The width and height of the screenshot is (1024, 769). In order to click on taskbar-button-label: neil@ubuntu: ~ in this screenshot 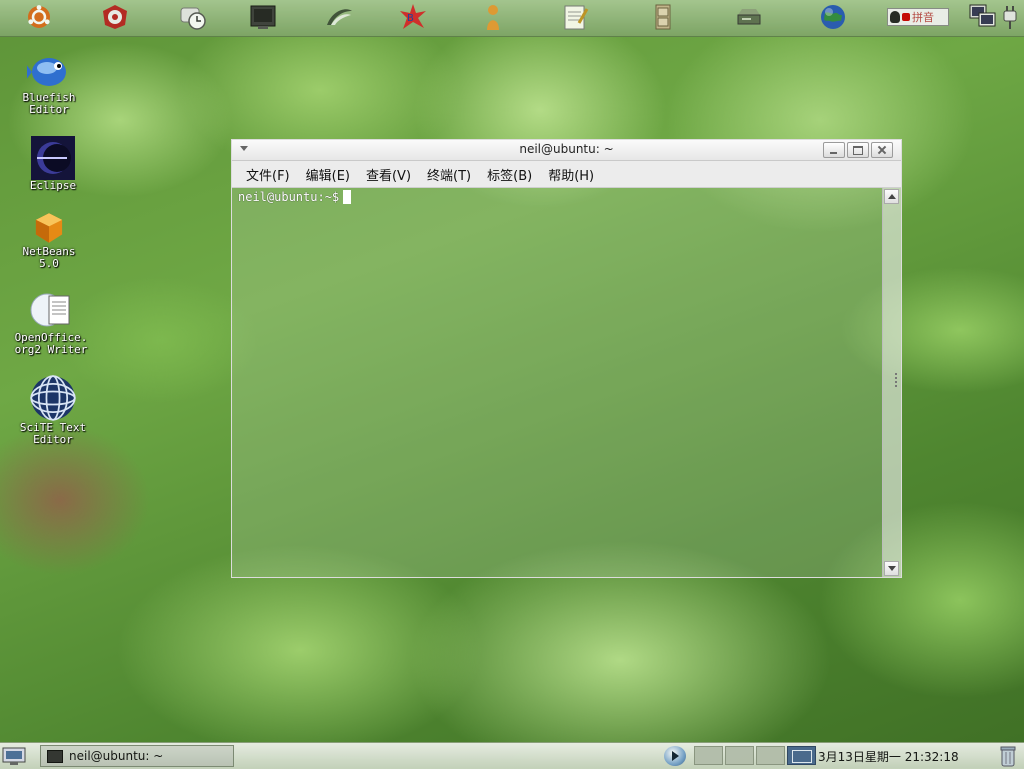, I will do `click(116, 756)`.